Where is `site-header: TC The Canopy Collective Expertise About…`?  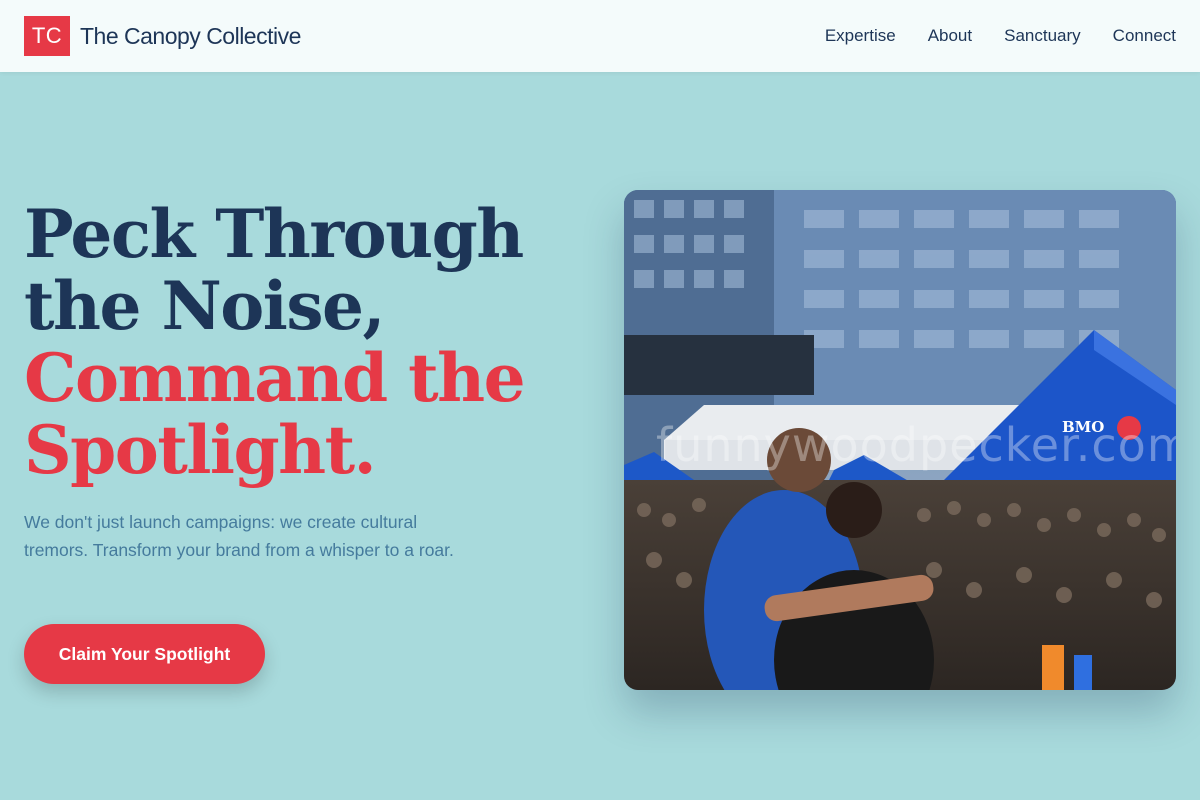
site-header: TC The Canopy Collective Expertise About… is located at coordinates (600, 36).